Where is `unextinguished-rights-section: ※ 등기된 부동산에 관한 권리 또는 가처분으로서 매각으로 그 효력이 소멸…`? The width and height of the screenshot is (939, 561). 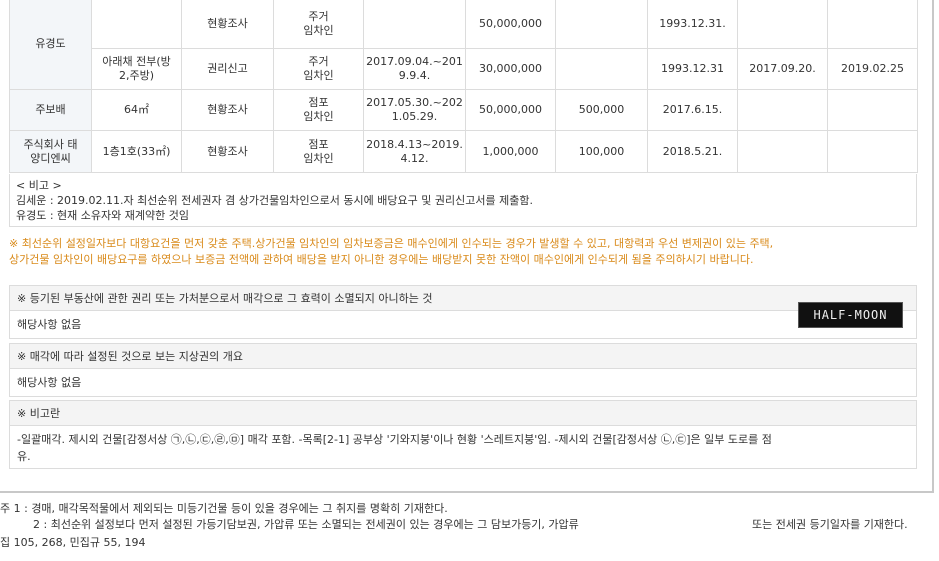
unextinguished-rights-section: ※ 등기된 부동산에 관한 권리 또는 가처분으로서 매각으로 그 효력이 소멸… is located at coordinates (463, 312).